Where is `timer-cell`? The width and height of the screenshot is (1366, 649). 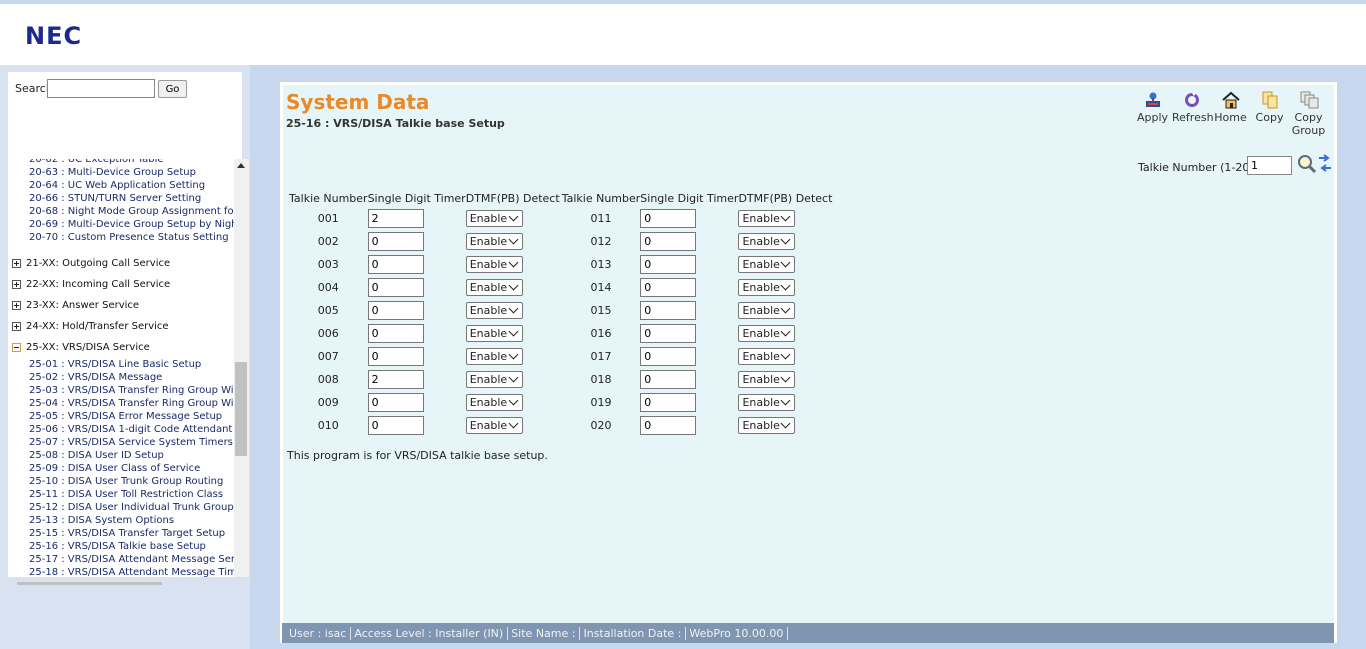 timer-cell is located at coordinates (416, 379).